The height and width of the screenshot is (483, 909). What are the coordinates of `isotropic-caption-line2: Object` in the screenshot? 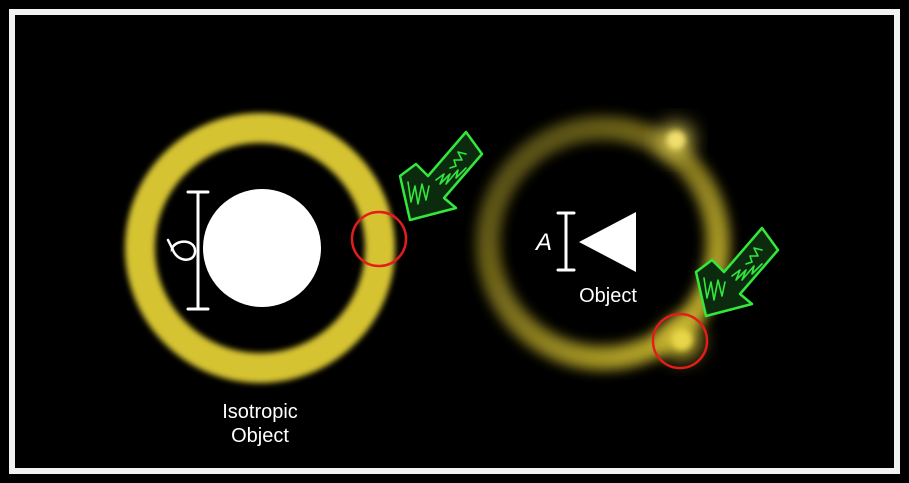 It's located at (260, 436).